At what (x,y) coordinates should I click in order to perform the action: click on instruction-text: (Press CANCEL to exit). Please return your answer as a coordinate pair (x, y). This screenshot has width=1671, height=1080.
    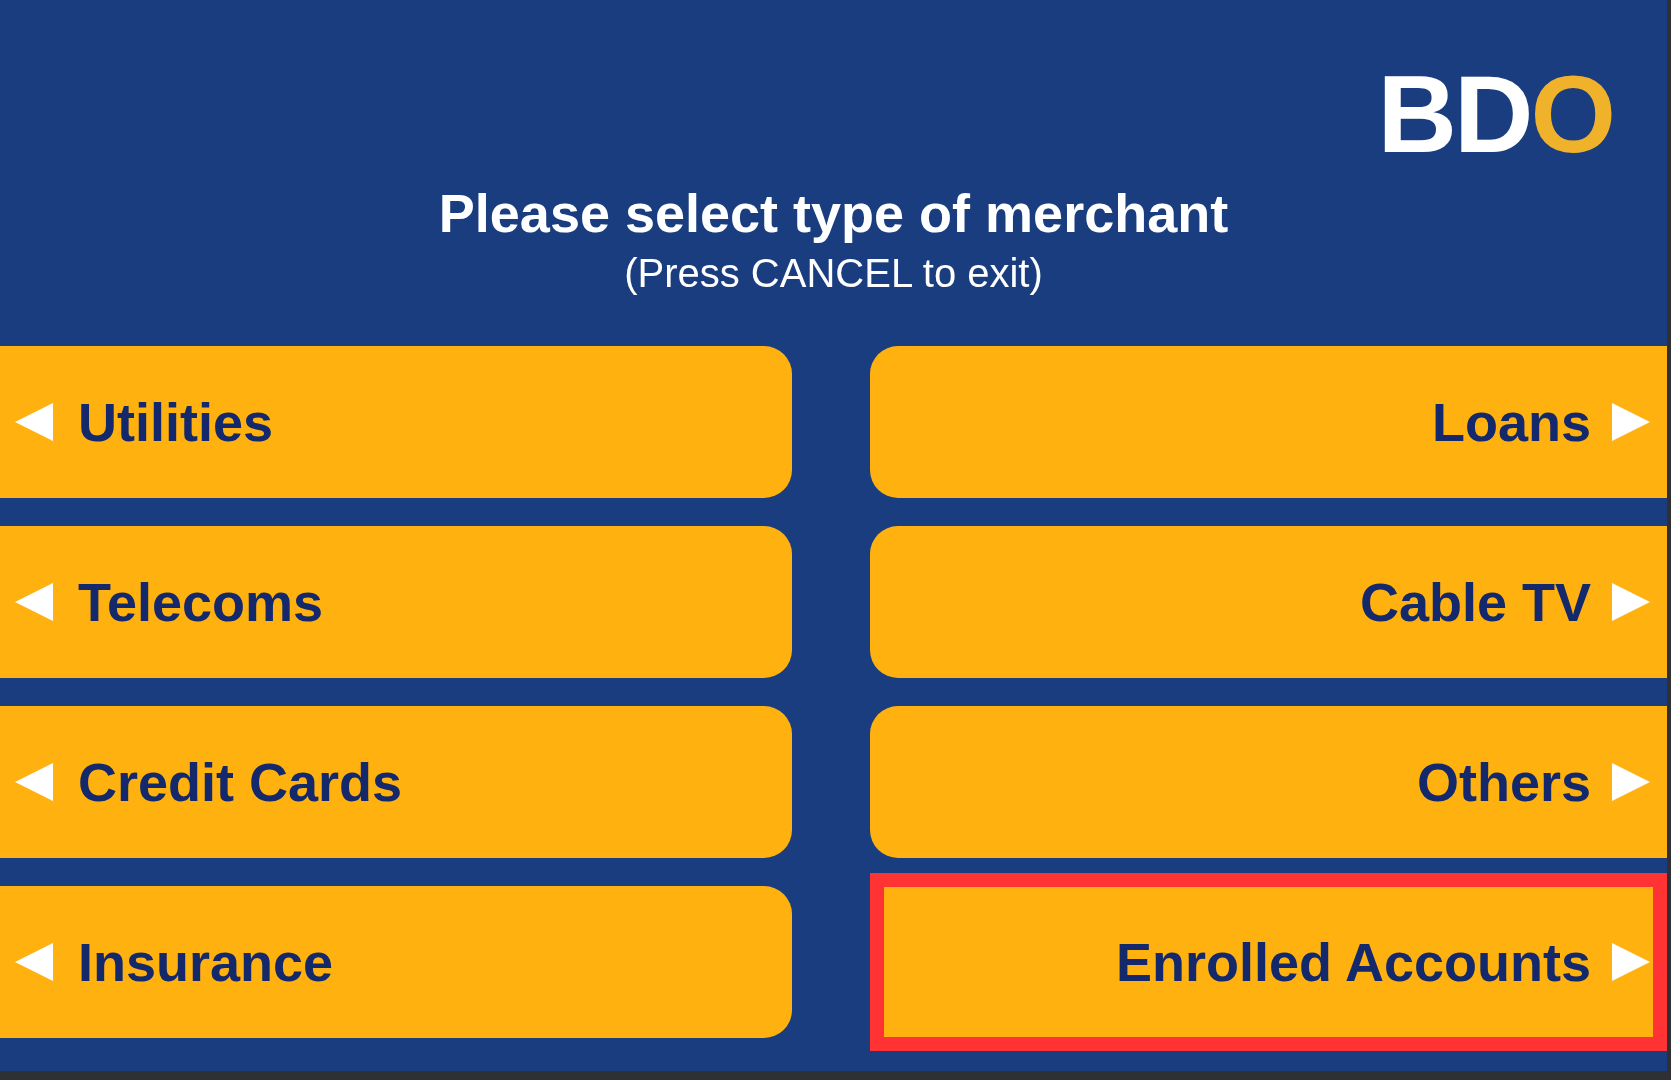
    Looking at the image, I should click on (833, 273).